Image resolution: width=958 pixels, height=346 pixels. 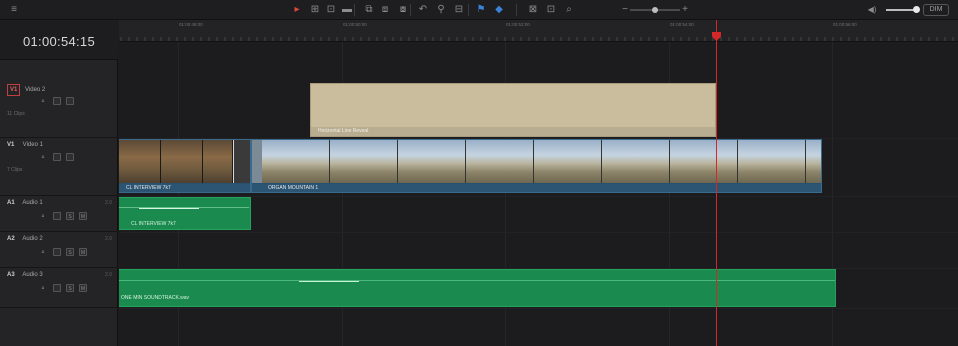 I want to click on flag-icon: ⚑, so click(x=481, y=10).